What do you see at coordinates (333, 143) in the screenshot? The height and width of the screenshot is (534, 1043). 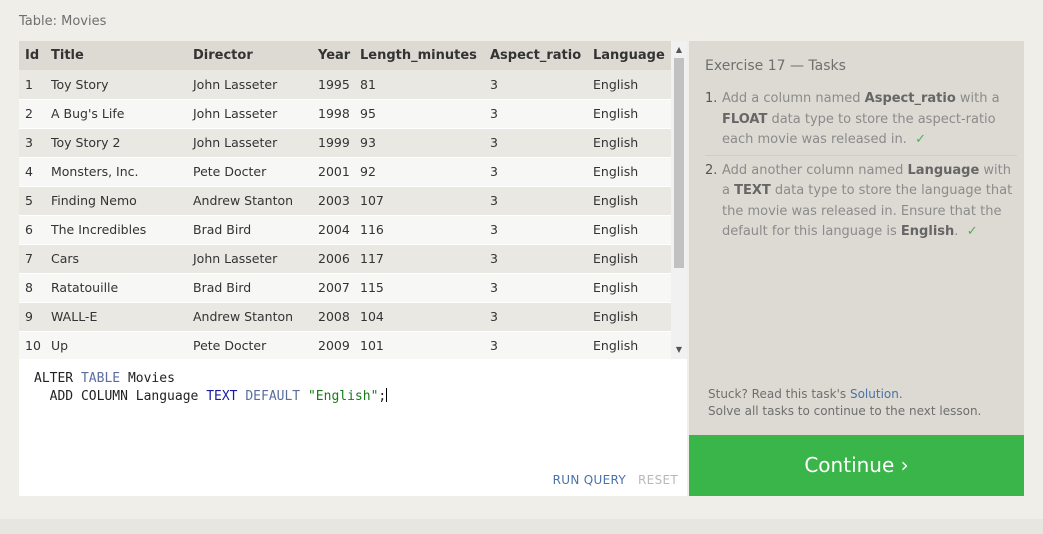 I see `table-cell: 1999` at bounding box center [333, 143].